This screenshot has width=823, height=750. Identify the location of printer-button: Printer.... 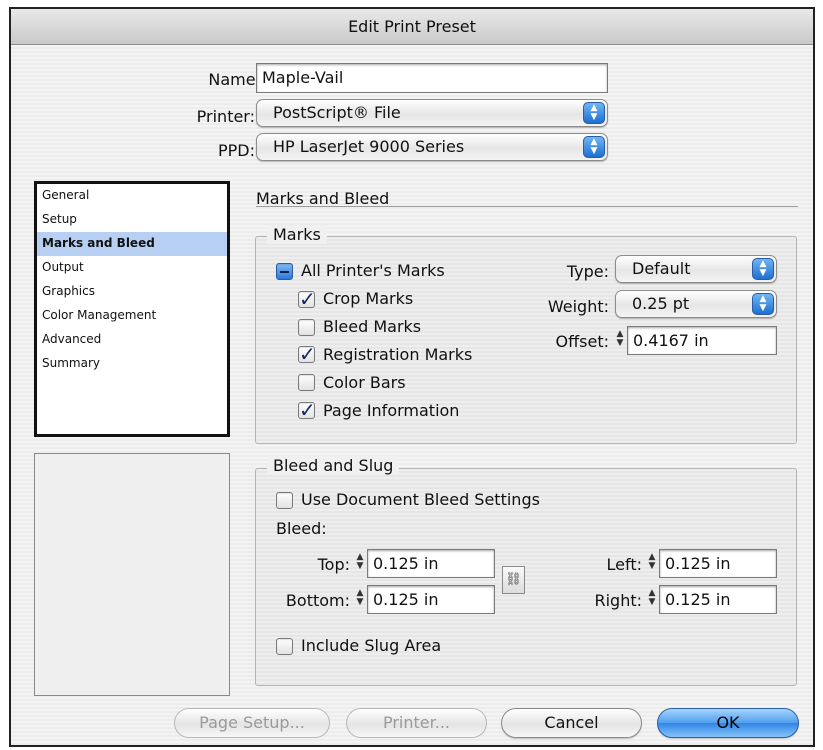
(416, 723).